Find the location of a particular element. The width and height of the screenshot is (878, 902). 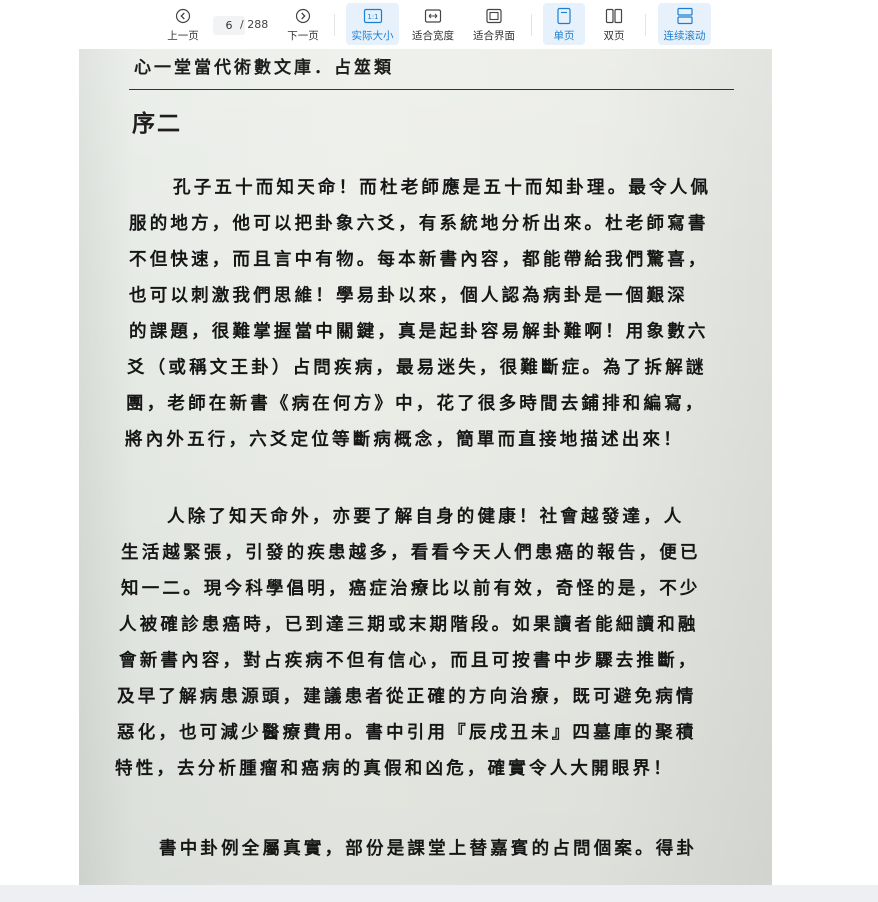

text-line: 將內外五行，六爻定位等斷病概念，簡單而直接地描述出來！ is located at coordinates (404, 440).